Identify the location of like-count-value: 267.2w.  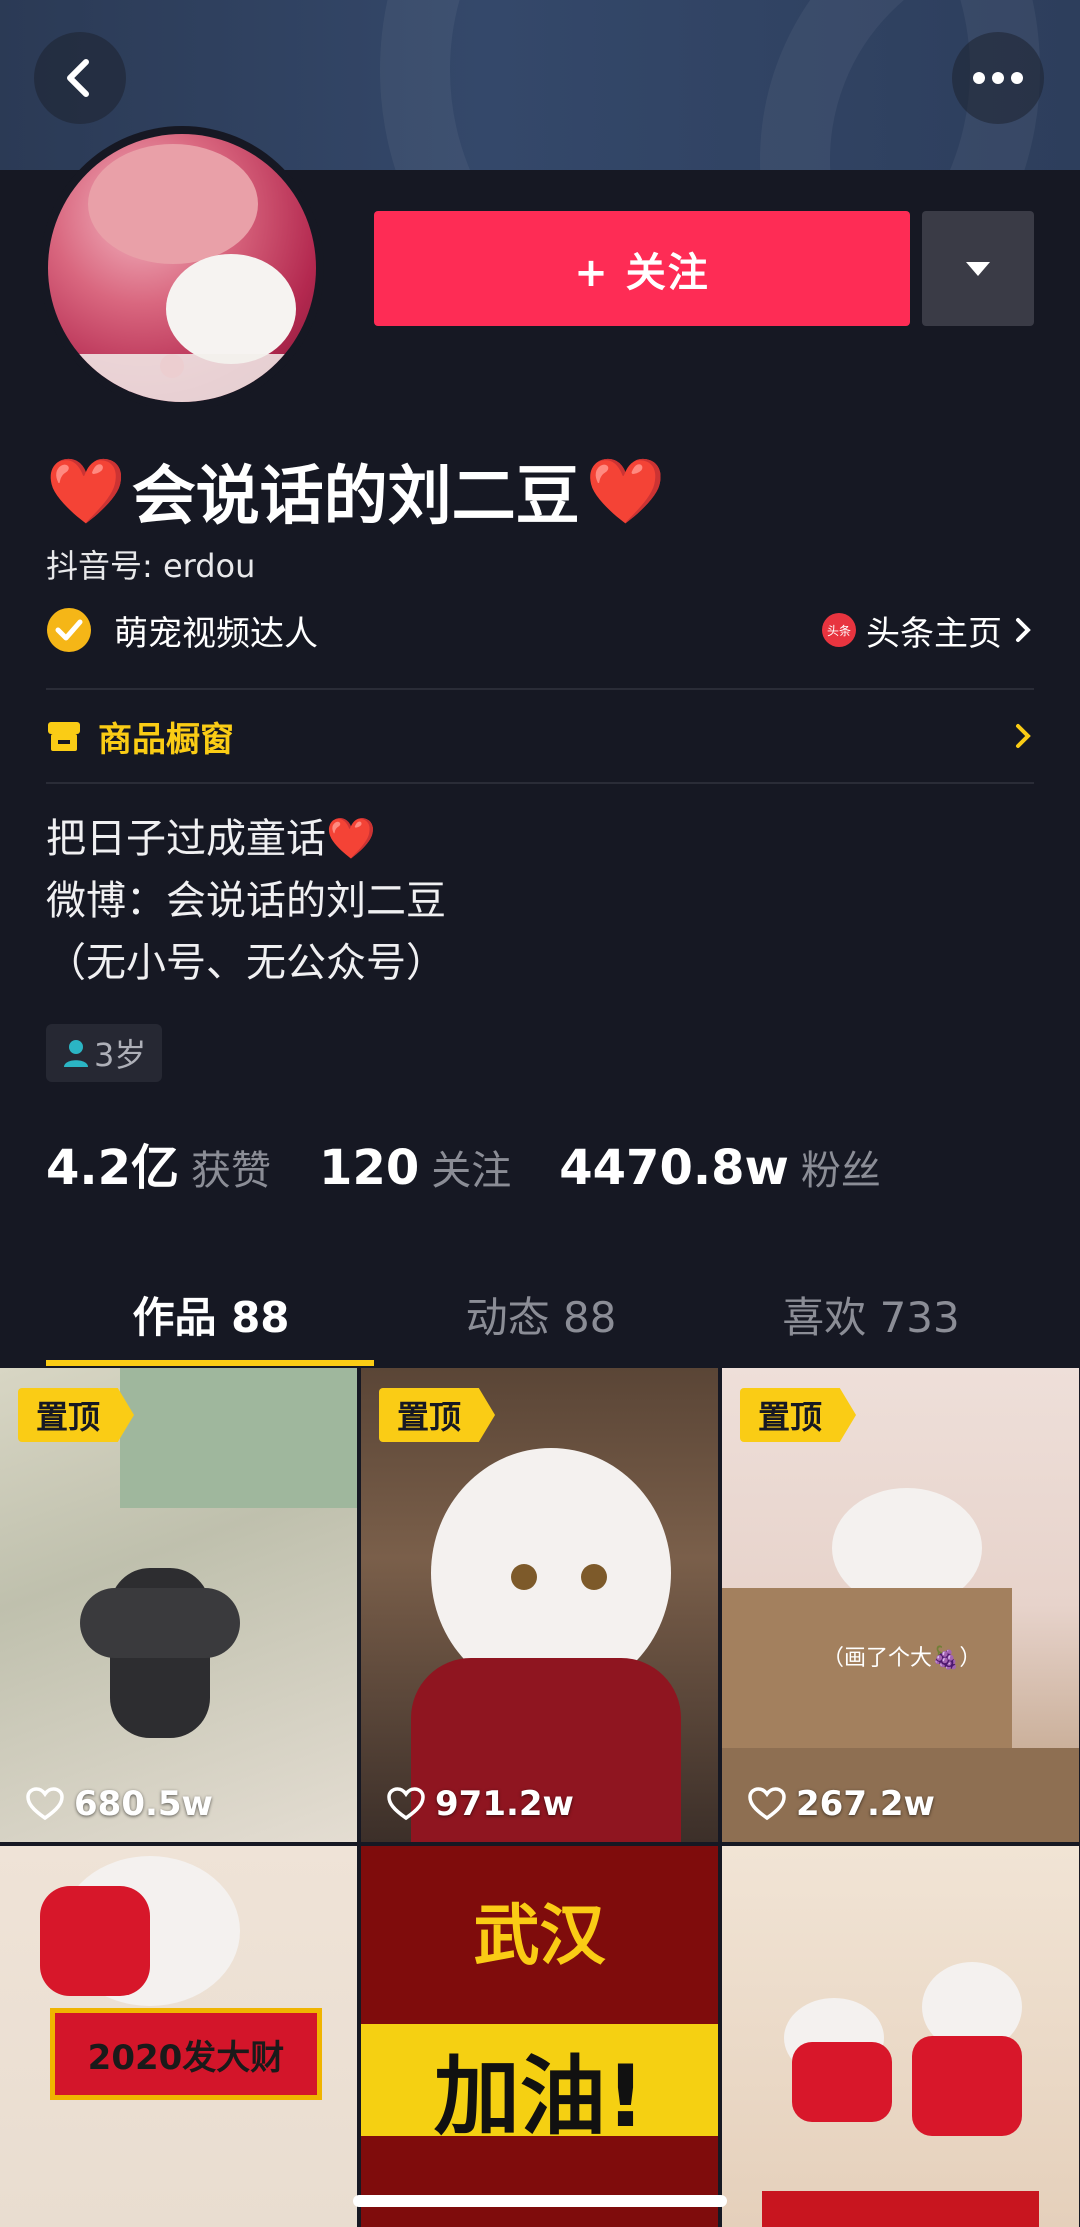
(865, 1804).